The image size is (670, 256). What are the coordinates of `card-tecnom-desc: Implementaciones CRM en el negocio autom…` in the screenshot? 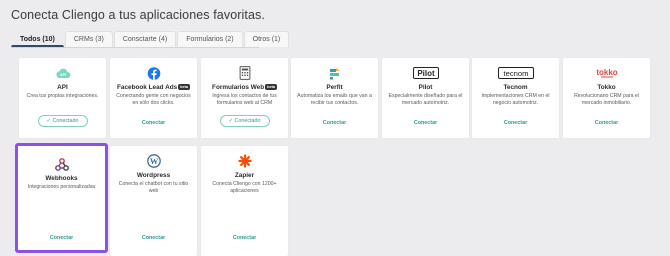 It's located at (515, 99).